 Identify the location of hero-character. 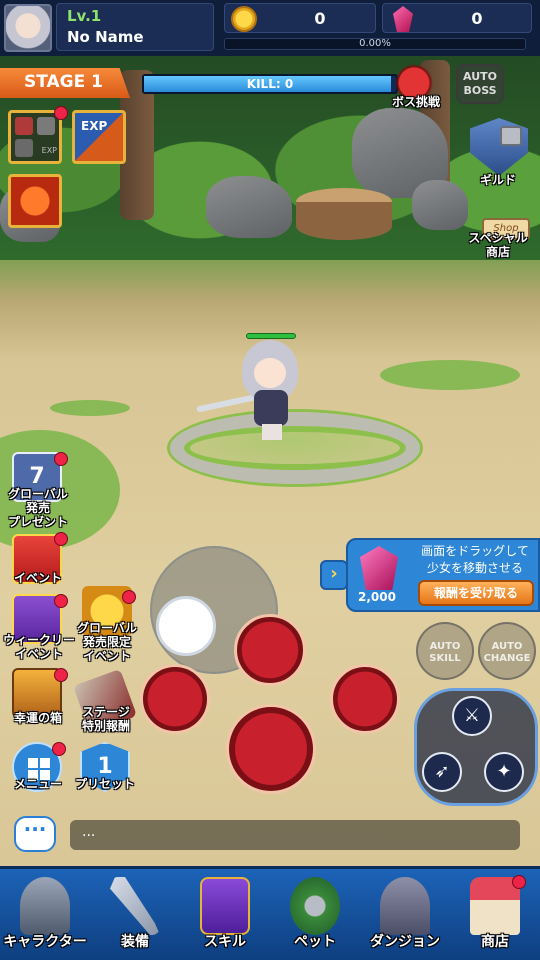
(270, 390).